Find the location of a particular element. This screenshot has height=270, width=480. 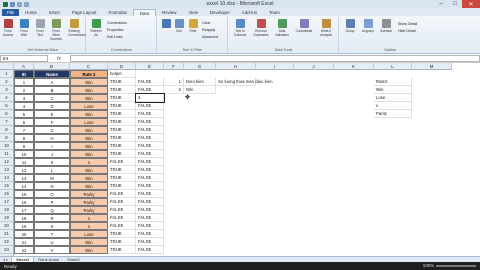

cell-rate-list-item: Lose is located at coordinates (393, 98).